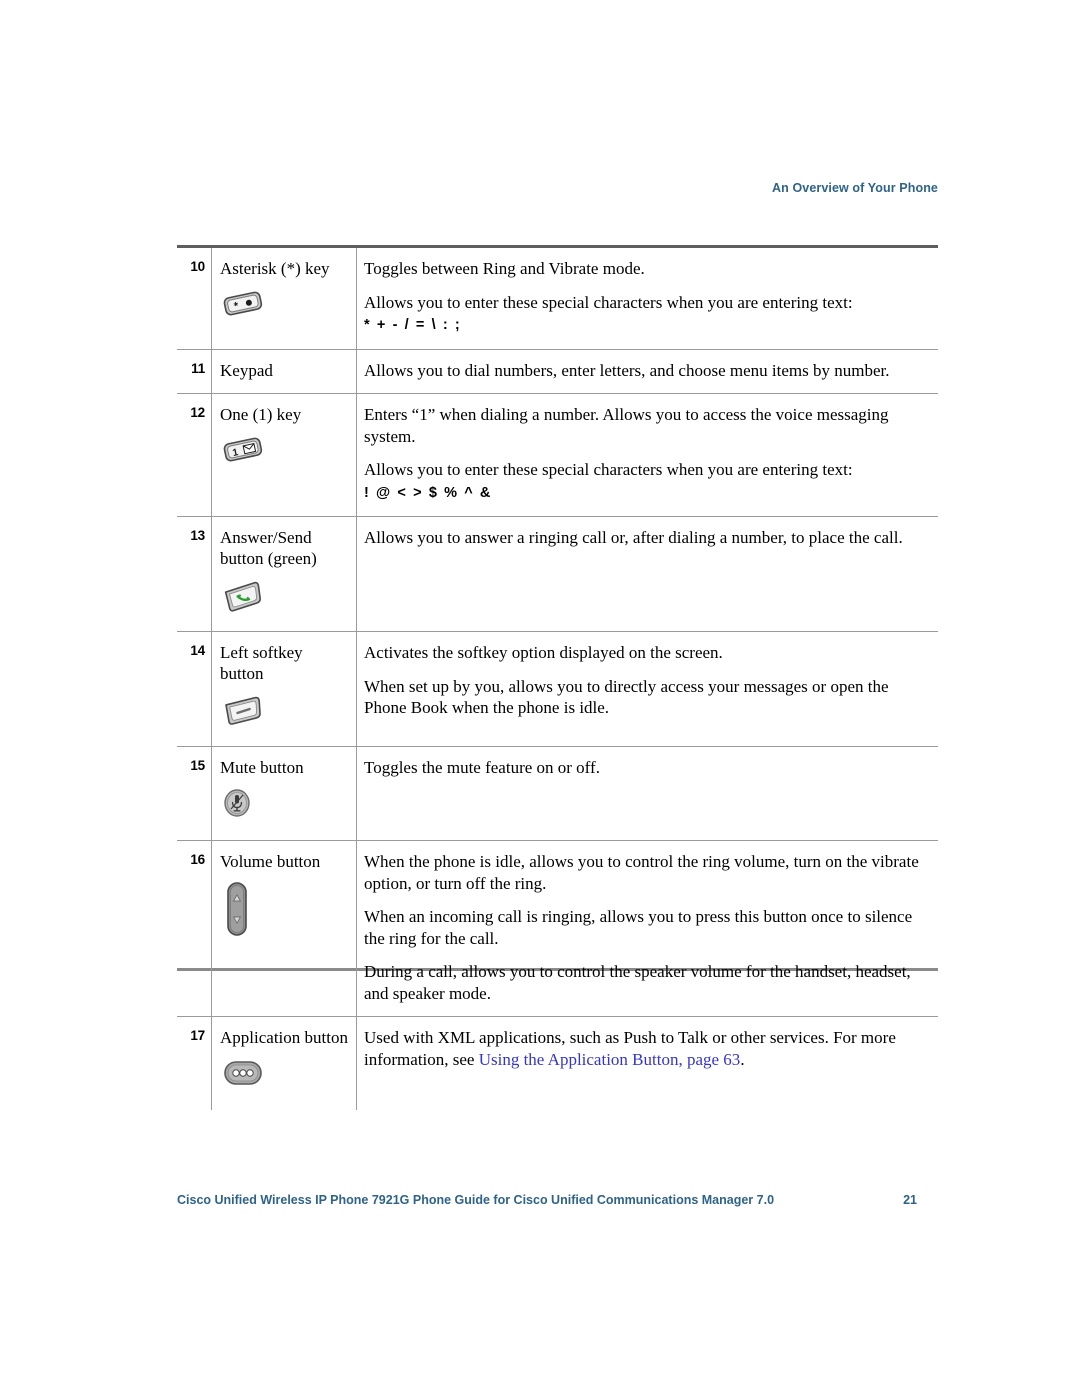  Describe the element at coordinates (194, 689) in the screenshot. I see `row-number: 14` at that location.